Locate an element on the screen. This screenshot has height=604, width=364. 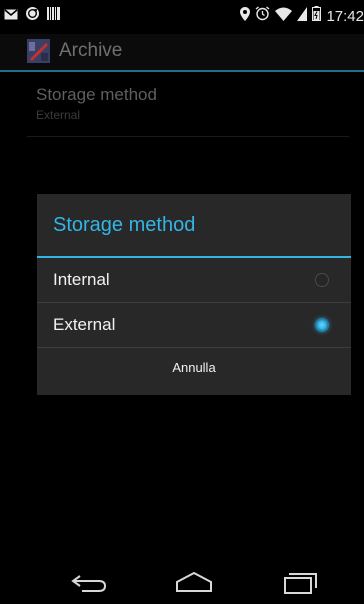
preference-title: Storage method is located at coordinates (96, 94).